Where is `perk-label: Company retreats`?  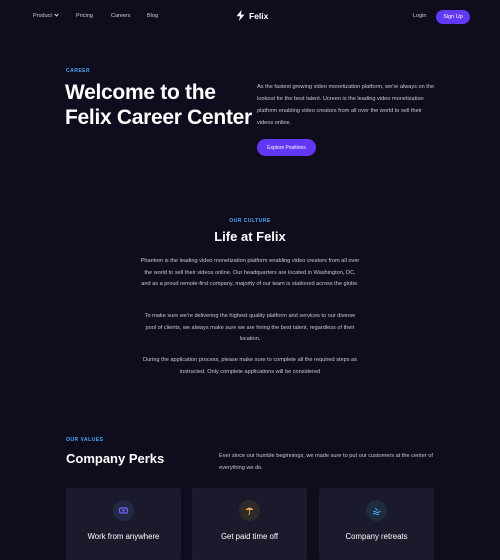
perk-label: Company retreats is located at coordinates (376, 536).